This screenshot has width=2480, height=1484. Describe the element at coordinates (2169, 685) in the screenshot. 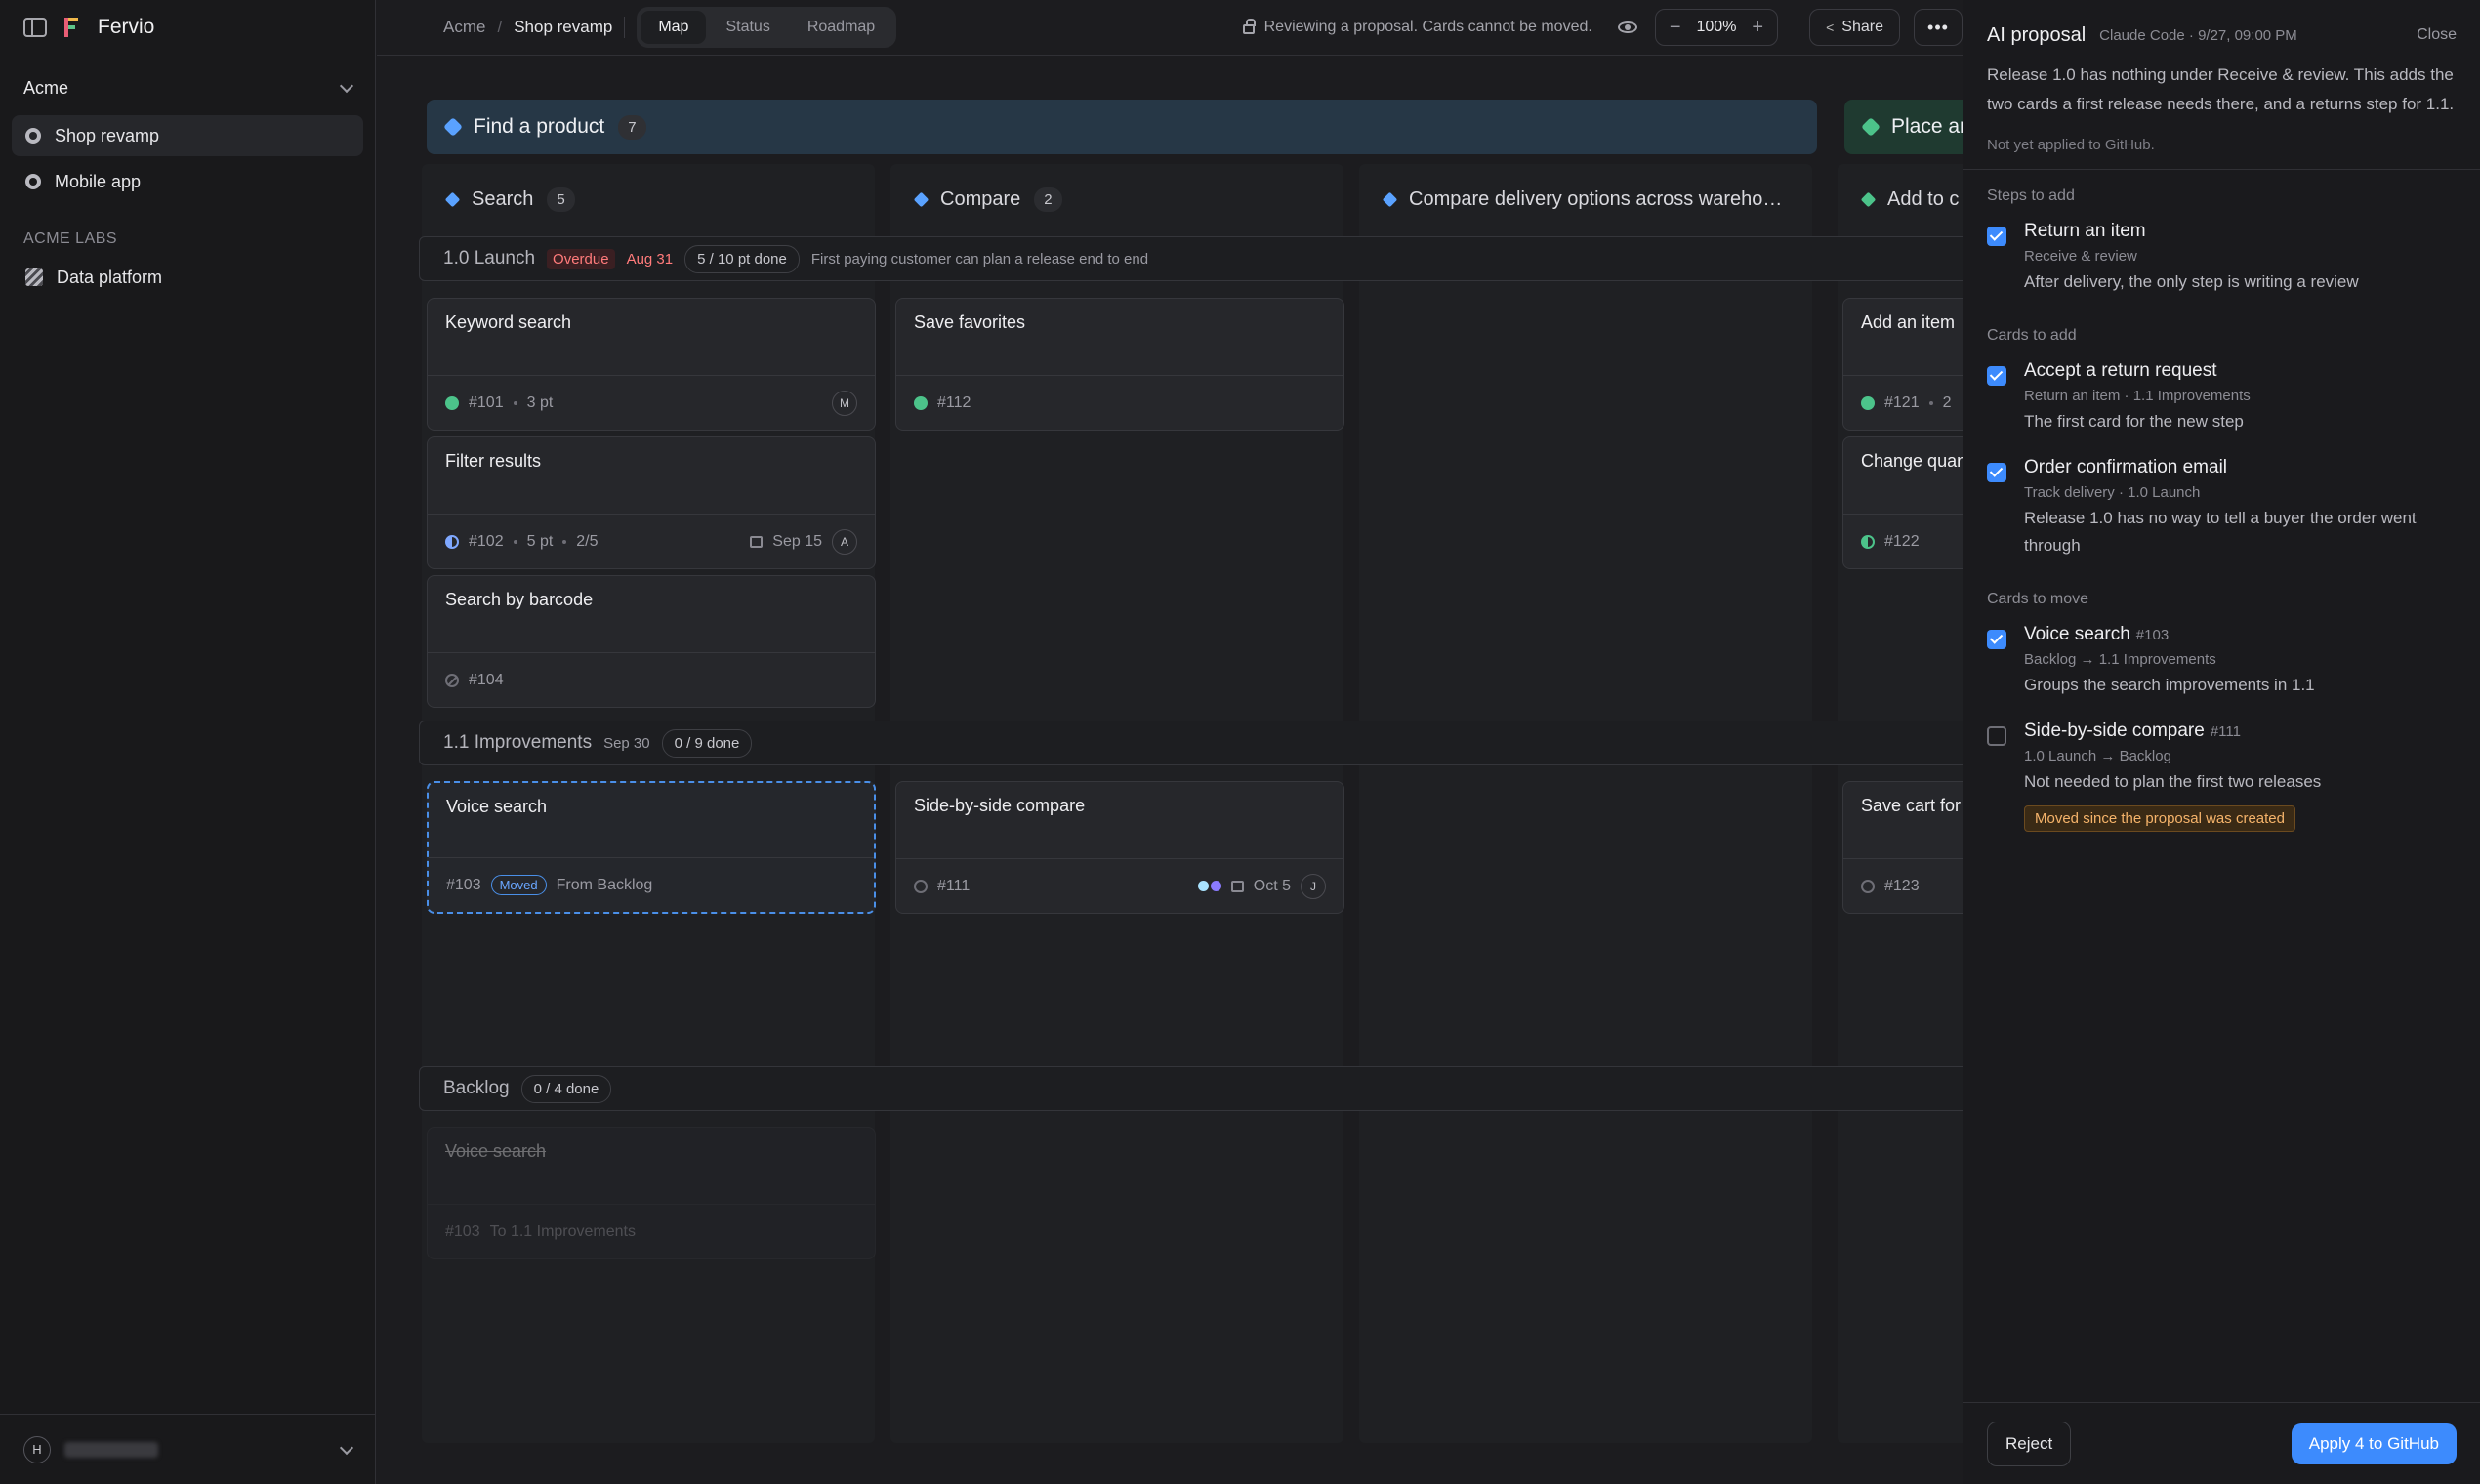

I see `item-reason: Groups the search improvements in 1.1` at that location.